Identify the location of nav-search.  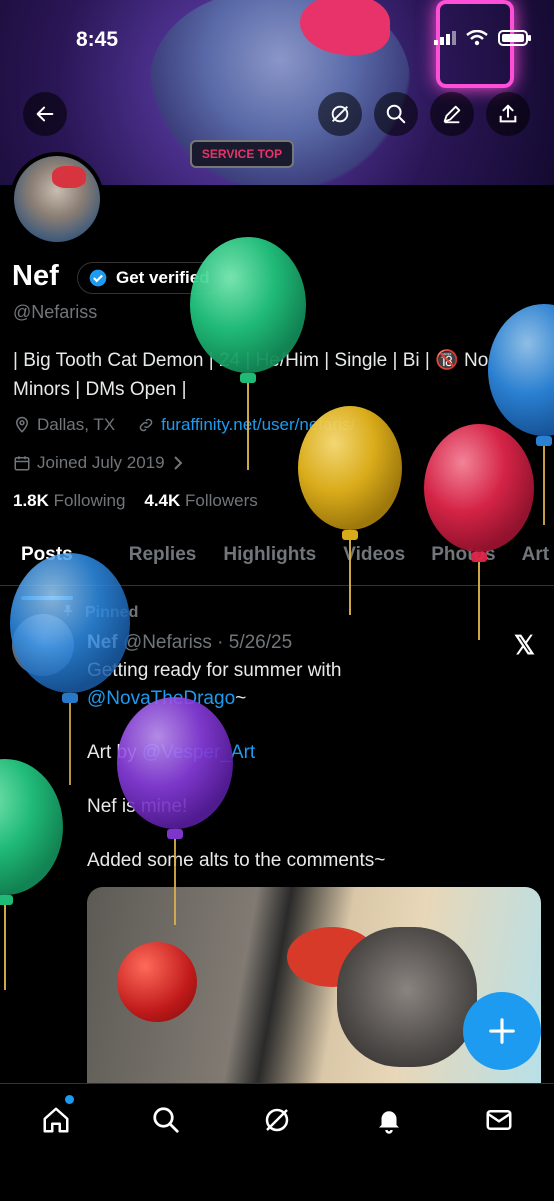
(166, 1120).